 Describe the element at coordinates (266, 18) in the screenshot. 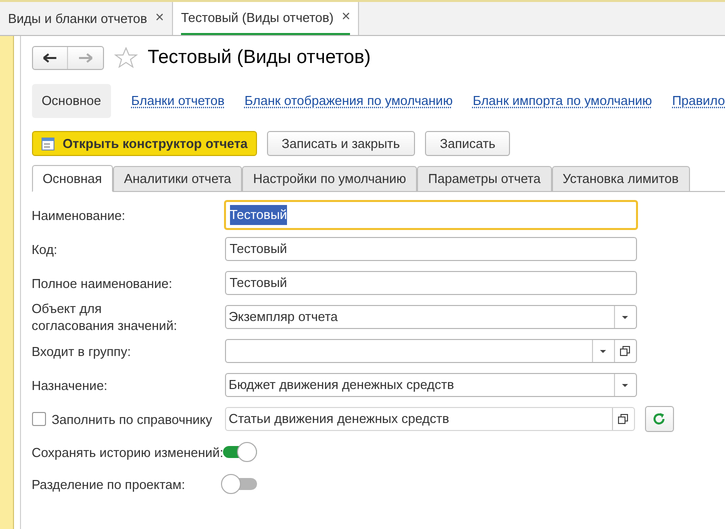

I see `window-tab: Тестовый (Виды отчетов) ×` at that location.